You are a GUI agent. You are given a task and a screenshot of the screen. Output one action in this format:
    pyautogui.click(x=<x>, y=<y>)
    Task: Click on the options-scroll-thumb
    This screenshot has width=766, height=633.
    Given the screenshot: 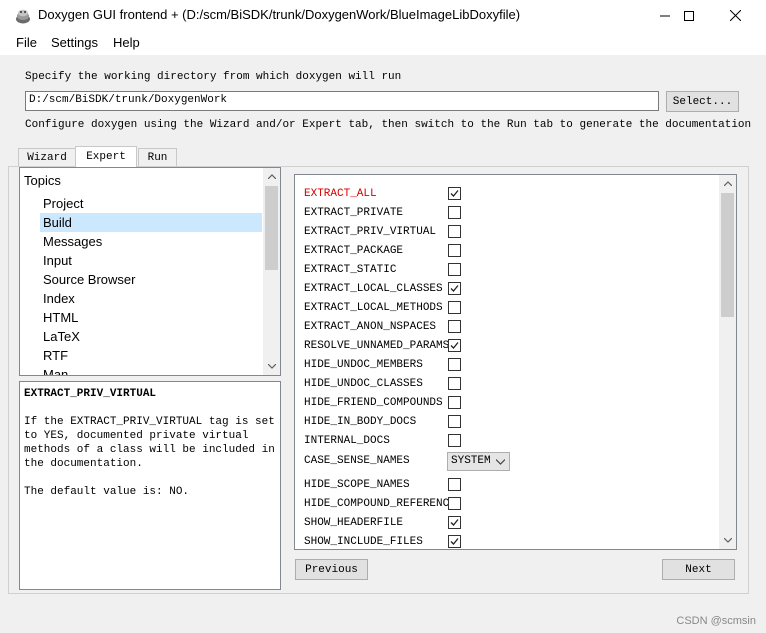 What is the action you would take?
    pyautogui.click(x=727, y=255)
    